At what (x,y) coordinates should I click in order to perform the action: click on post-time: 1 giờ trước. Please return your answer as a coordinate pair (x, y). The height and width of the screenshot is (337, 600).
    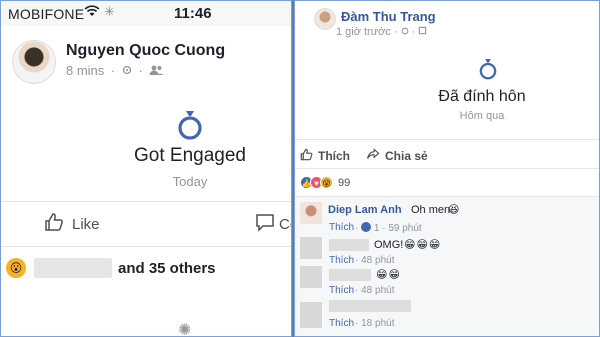
    Looking at the image, I should click on (363, 32).